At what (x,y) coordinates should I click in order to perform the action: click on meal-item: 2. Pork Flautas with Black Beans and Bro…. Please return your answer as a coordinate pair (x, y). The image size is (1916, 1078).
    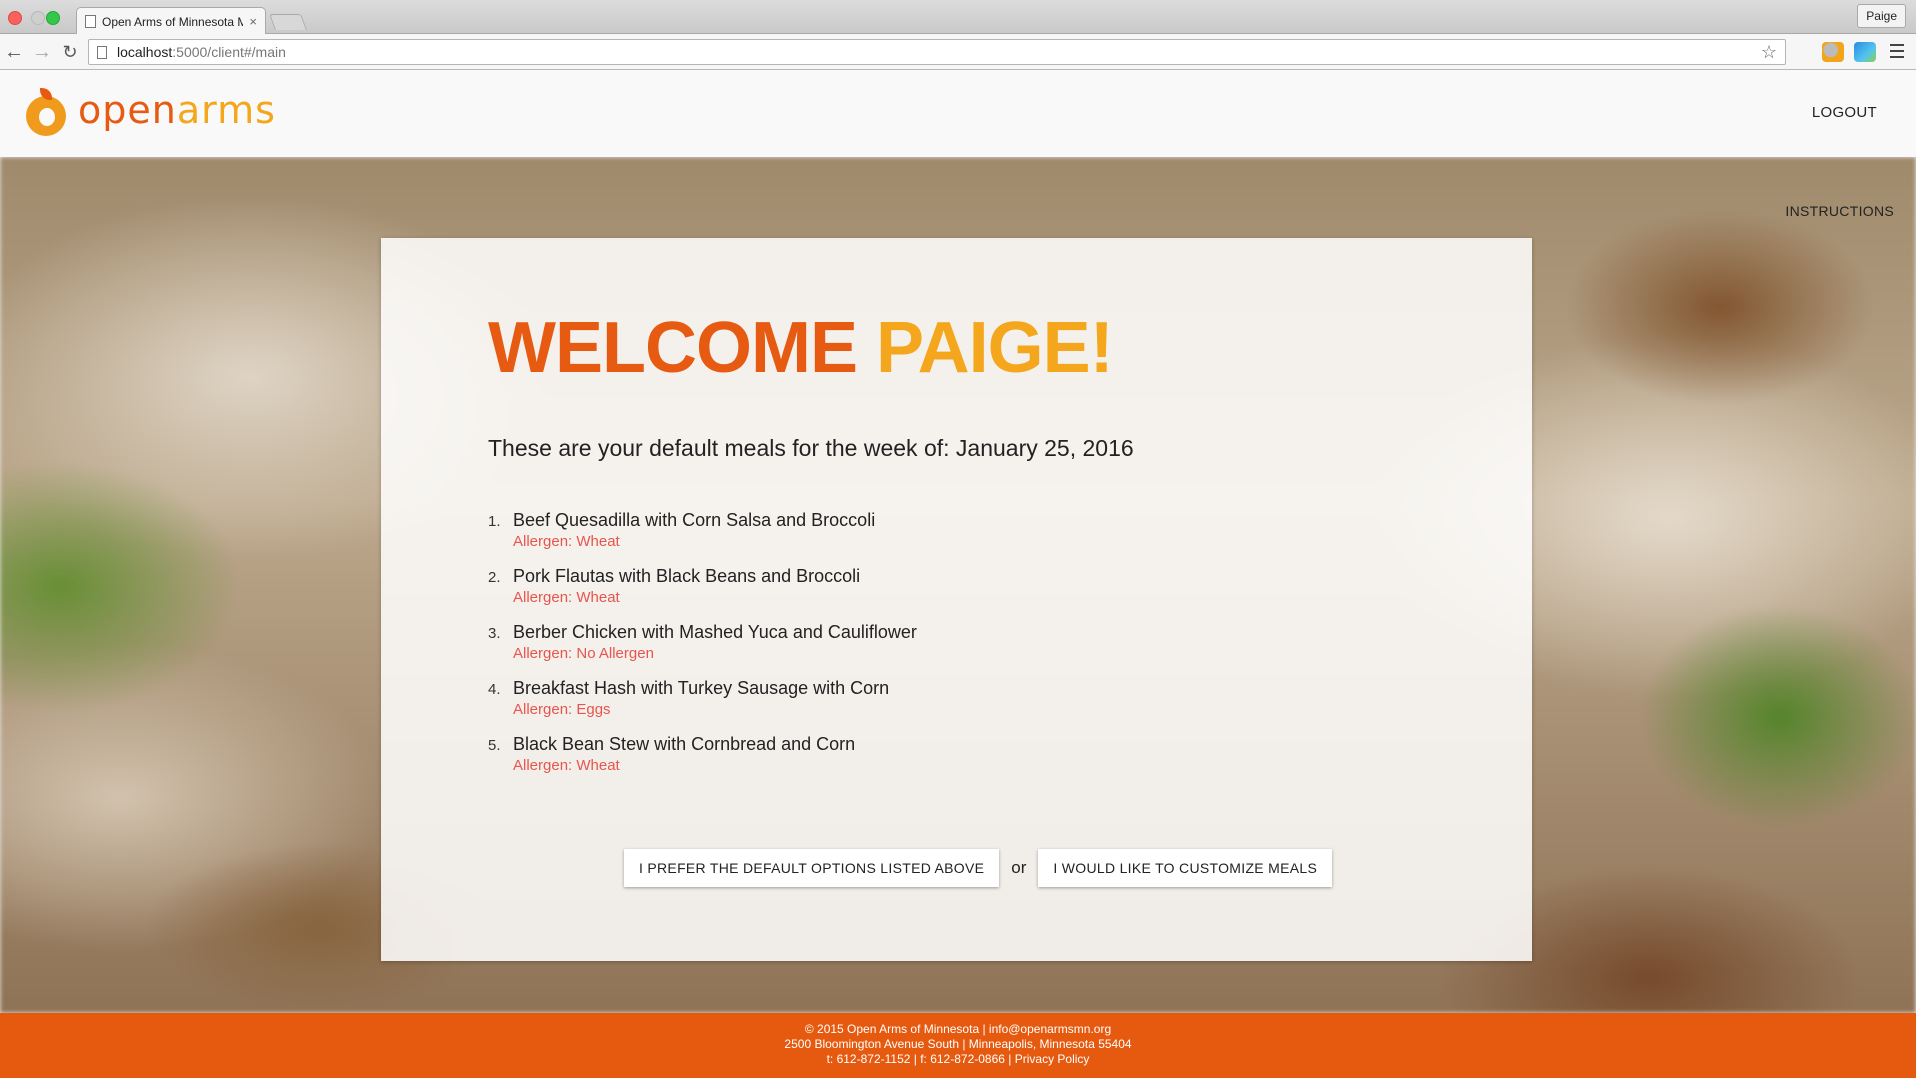
    Looking at the image, I should click on (838, 592).